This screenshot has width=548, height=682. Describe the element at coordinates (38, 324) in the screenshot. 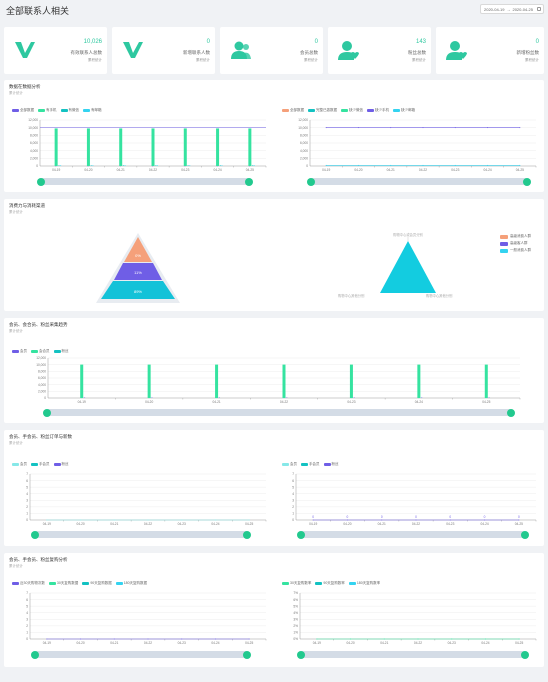

I see `panel-title: 会员、会合员、粉丝采集趋势` at that location.